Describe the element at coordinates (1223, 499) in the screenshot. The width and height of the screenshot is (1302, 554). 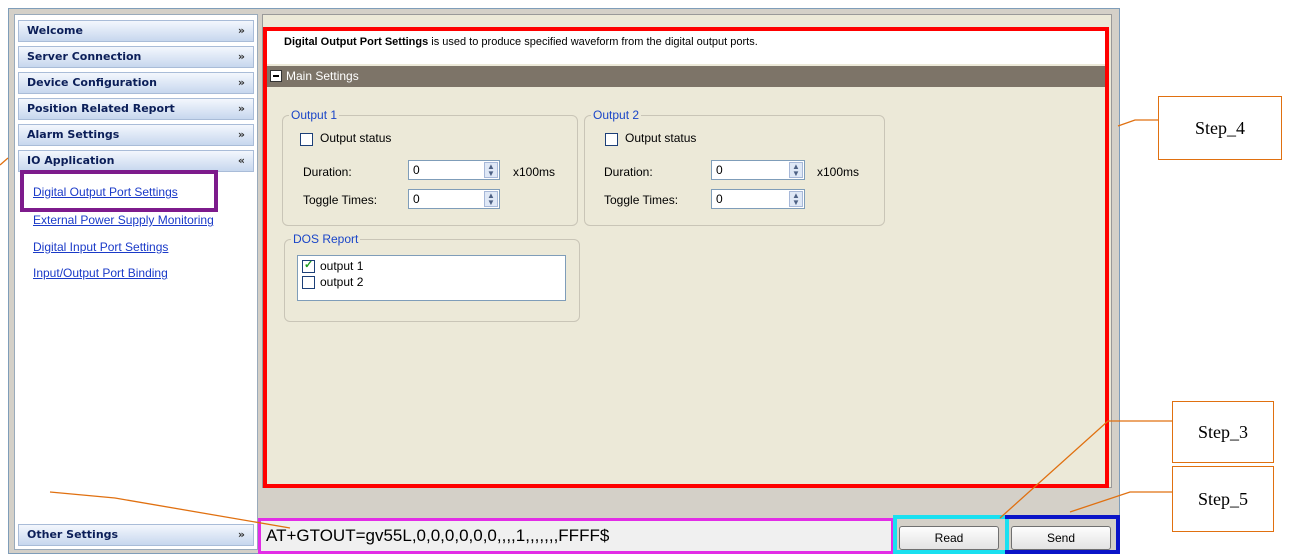
I see `step-5-callout: Step_5` at that location.